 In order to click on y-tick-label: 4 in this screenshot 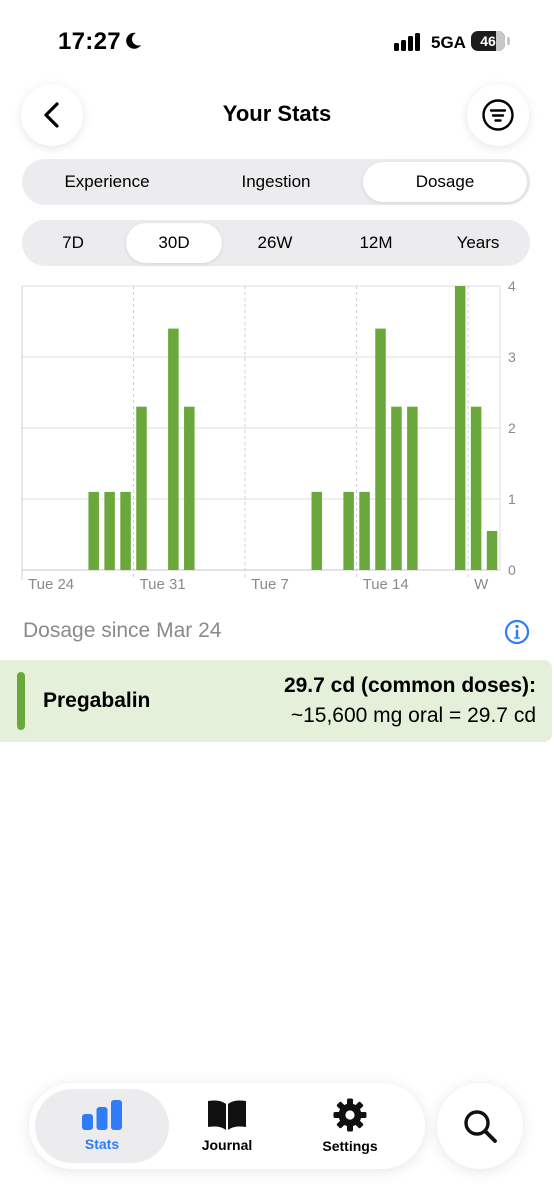, I will do `click(512, 286)`.